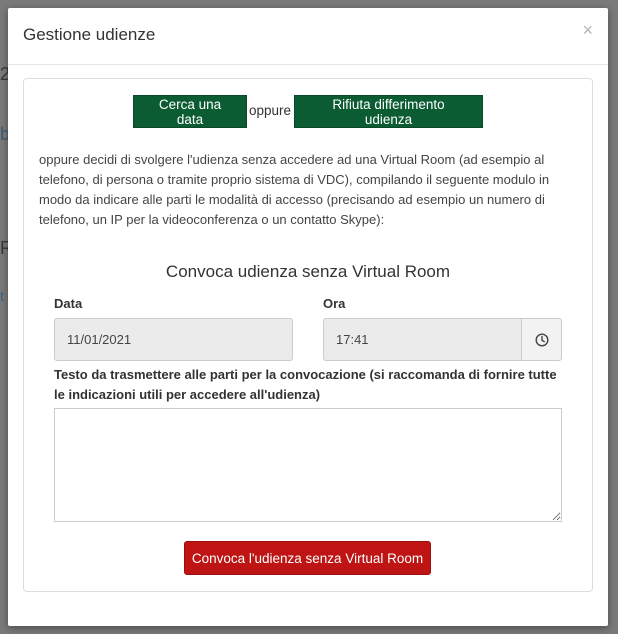 The height and width of the screenshot is (634, 618). What do you see at coordinates (587, 30) in the screenshot?
I see `close-icon: ×` at bounding box center [587, 30].